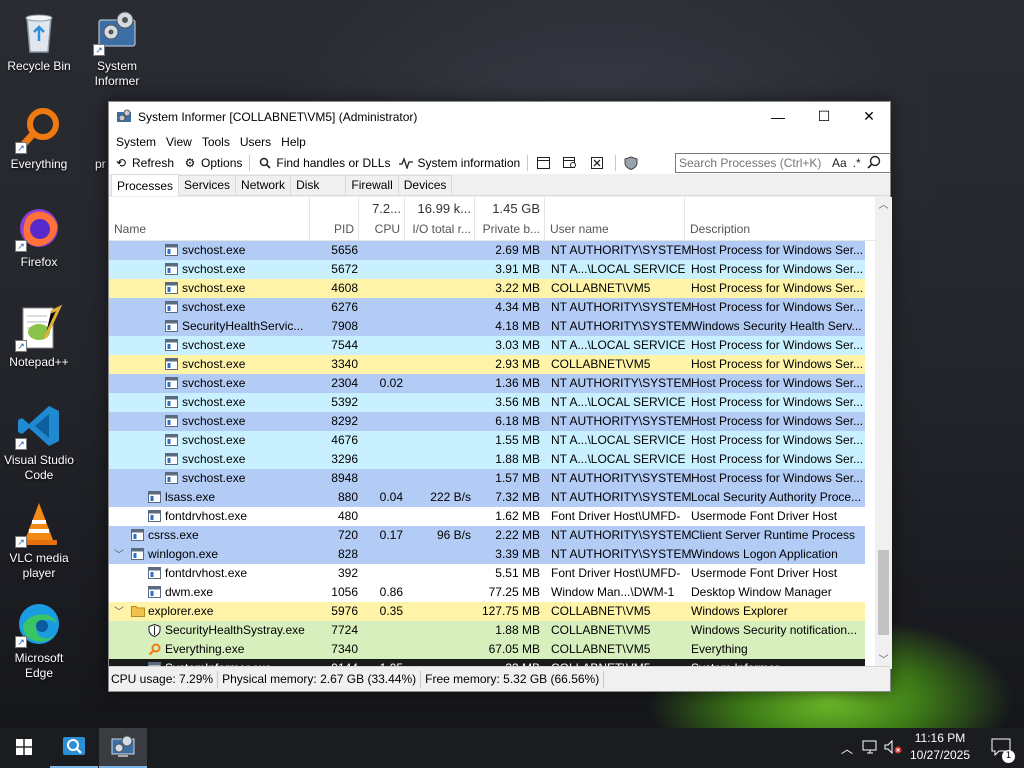 This screenshot has height=768, width=1024. I want to click on tab-services: Services, so click(207, 185).